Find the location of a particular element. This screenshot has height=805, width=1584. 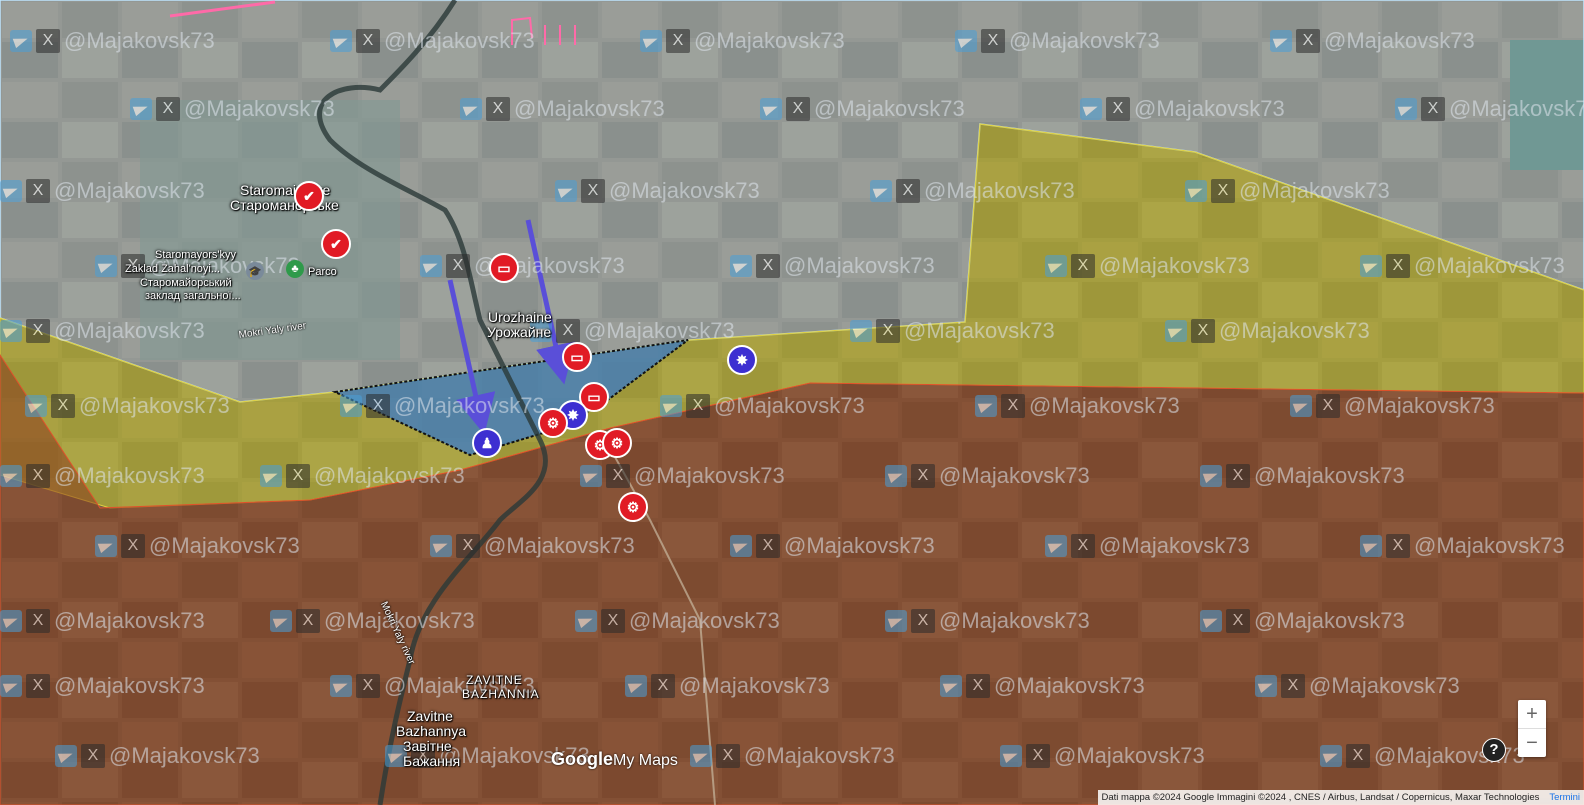

place-zavitne-cyr-1: Завітне is located at coordinates (427, 746).